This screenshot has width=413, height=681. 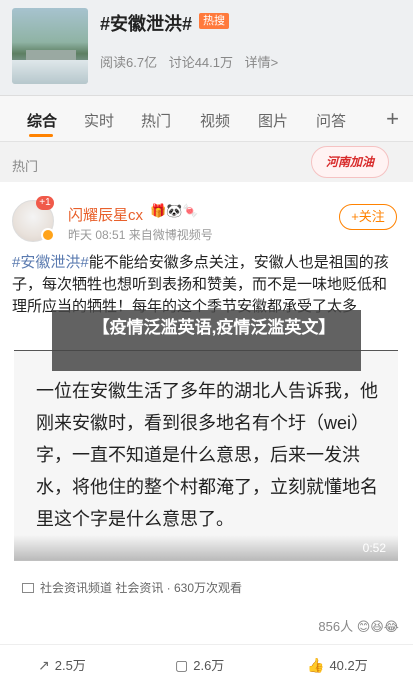 What do you see at coordinates (156, 120) in the screenshot?
I see `tab-hot: 热门` at bounding box center [156, 120].